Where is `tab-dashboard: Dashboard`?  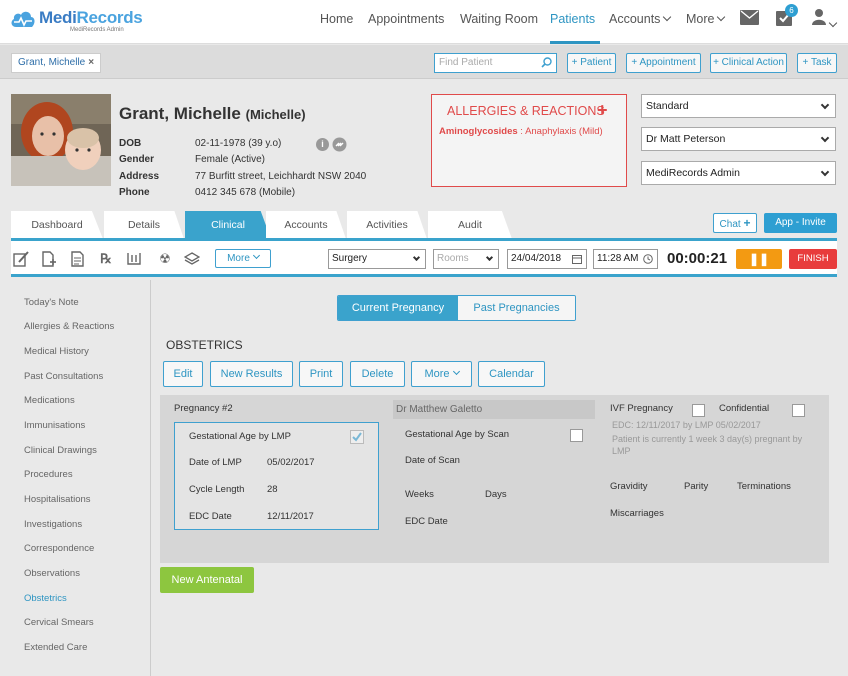
tab-dashboard: Dashboard is located at coordinates (57, 225).